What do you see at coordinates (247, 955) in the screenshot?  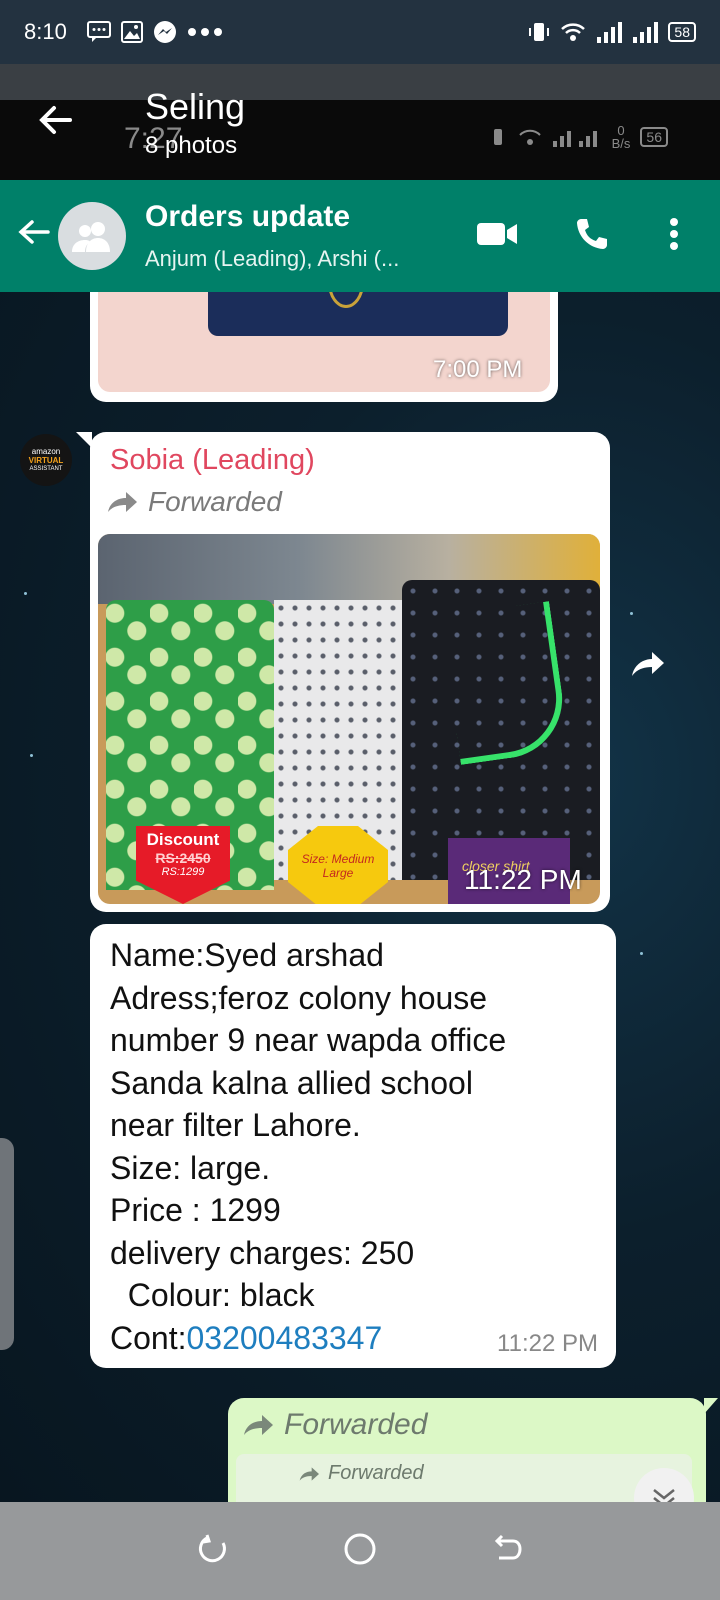 I see `message-line: Name:Syed arshad` at bounding box center [247, 955].